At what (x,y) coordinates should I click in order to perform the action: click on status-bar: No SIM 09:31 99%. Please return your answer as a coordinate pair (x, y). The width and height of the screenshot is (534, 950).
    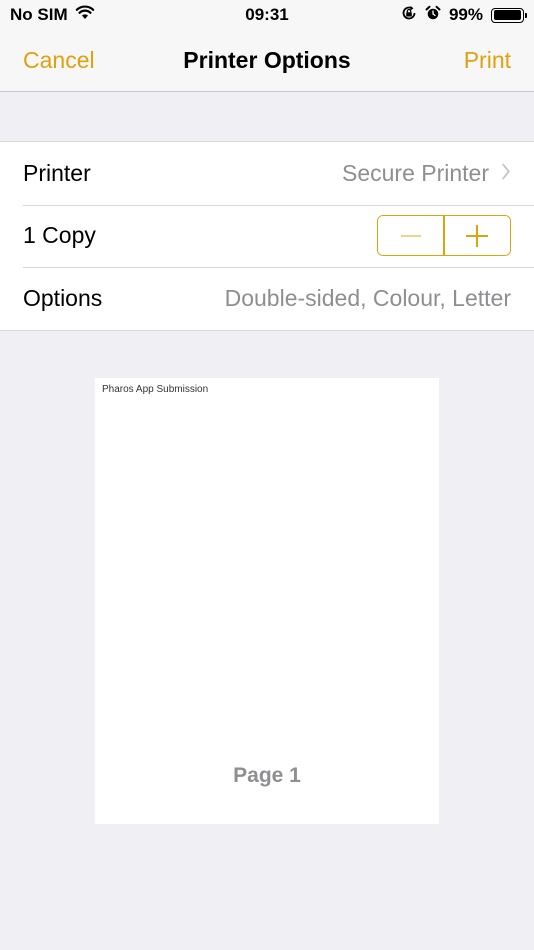
    Looking at the image, I should click on (267, 15).